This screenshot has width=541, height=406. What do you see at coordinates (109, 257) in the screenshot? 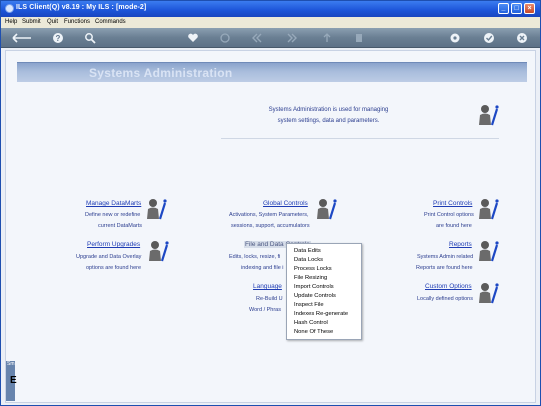
I see `perform-upgrades-desc-1: Upgrade and Data Overlay` at bounding box center [109, 257].